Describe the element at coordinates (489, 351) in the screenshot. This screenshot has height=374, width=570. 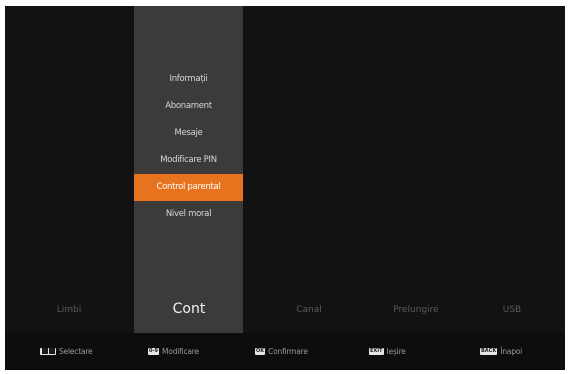
I see `back-key-icon: BACK` at that location.